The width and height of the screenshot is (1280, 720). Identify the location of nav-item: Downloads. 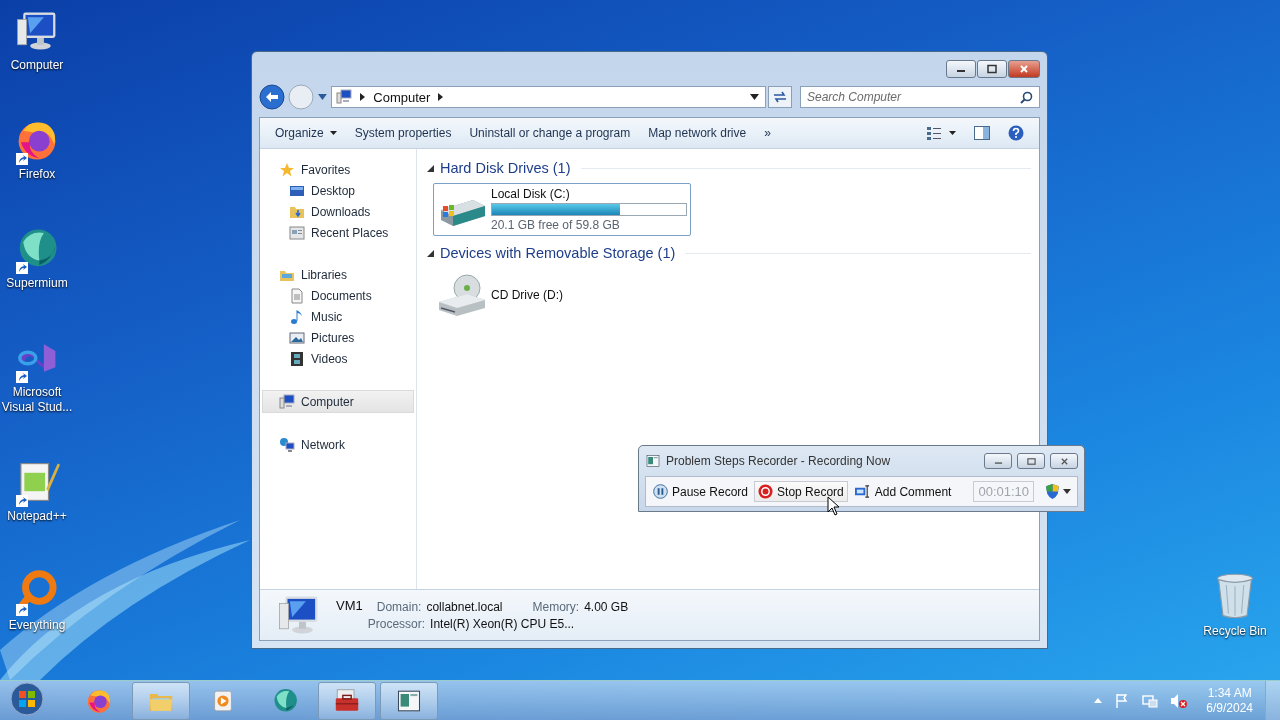
(338, 211).